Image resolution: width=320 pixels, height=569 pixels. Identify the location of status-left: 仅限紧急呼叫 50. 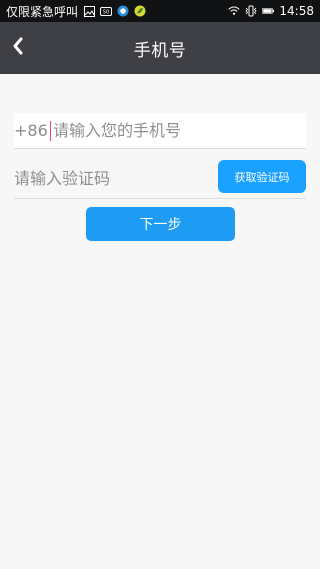
(76, 11).